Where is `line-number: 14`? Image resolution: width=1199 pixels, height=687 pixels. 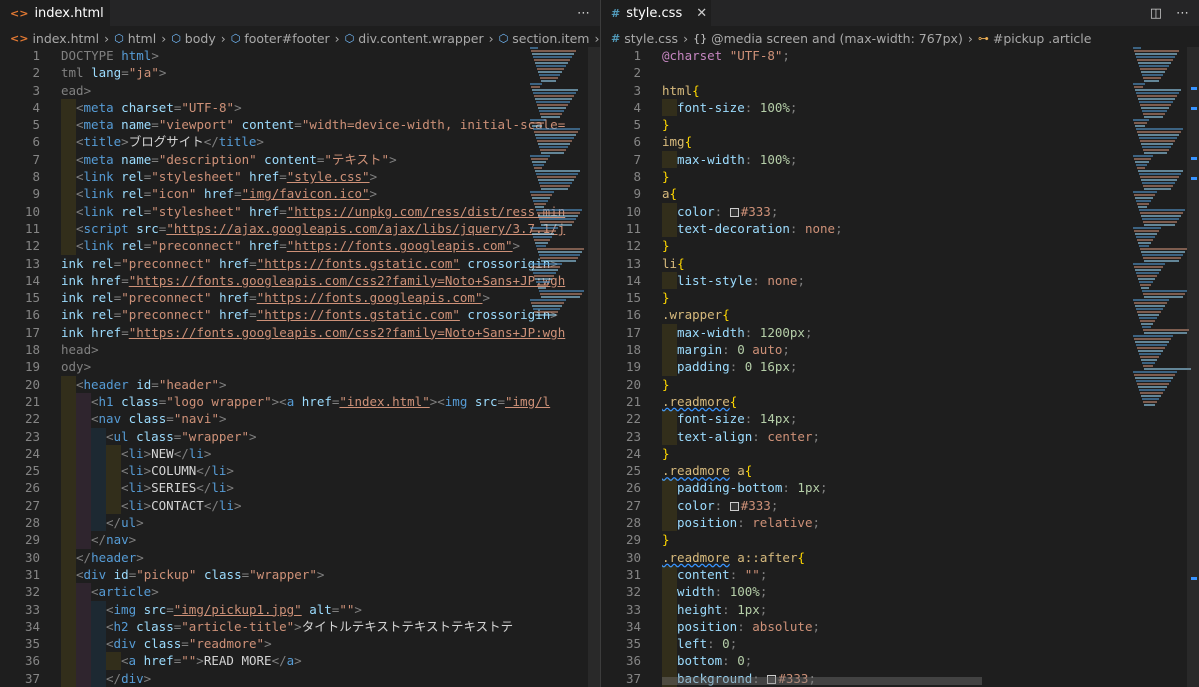 line-number: 14 is located at coordinates (633, 280).